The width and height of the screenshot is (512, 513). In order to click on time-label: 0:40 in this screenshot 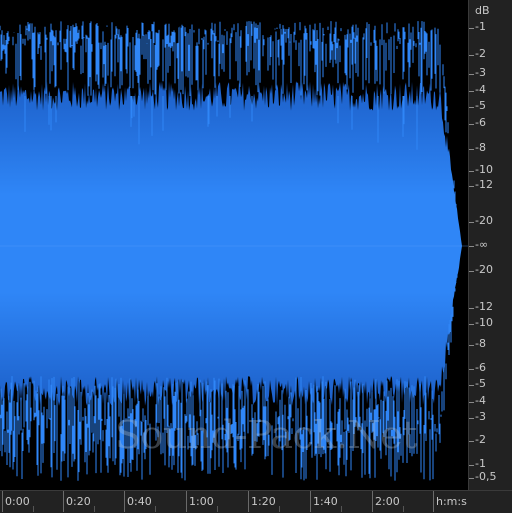, I will do `click(139, 501)`.